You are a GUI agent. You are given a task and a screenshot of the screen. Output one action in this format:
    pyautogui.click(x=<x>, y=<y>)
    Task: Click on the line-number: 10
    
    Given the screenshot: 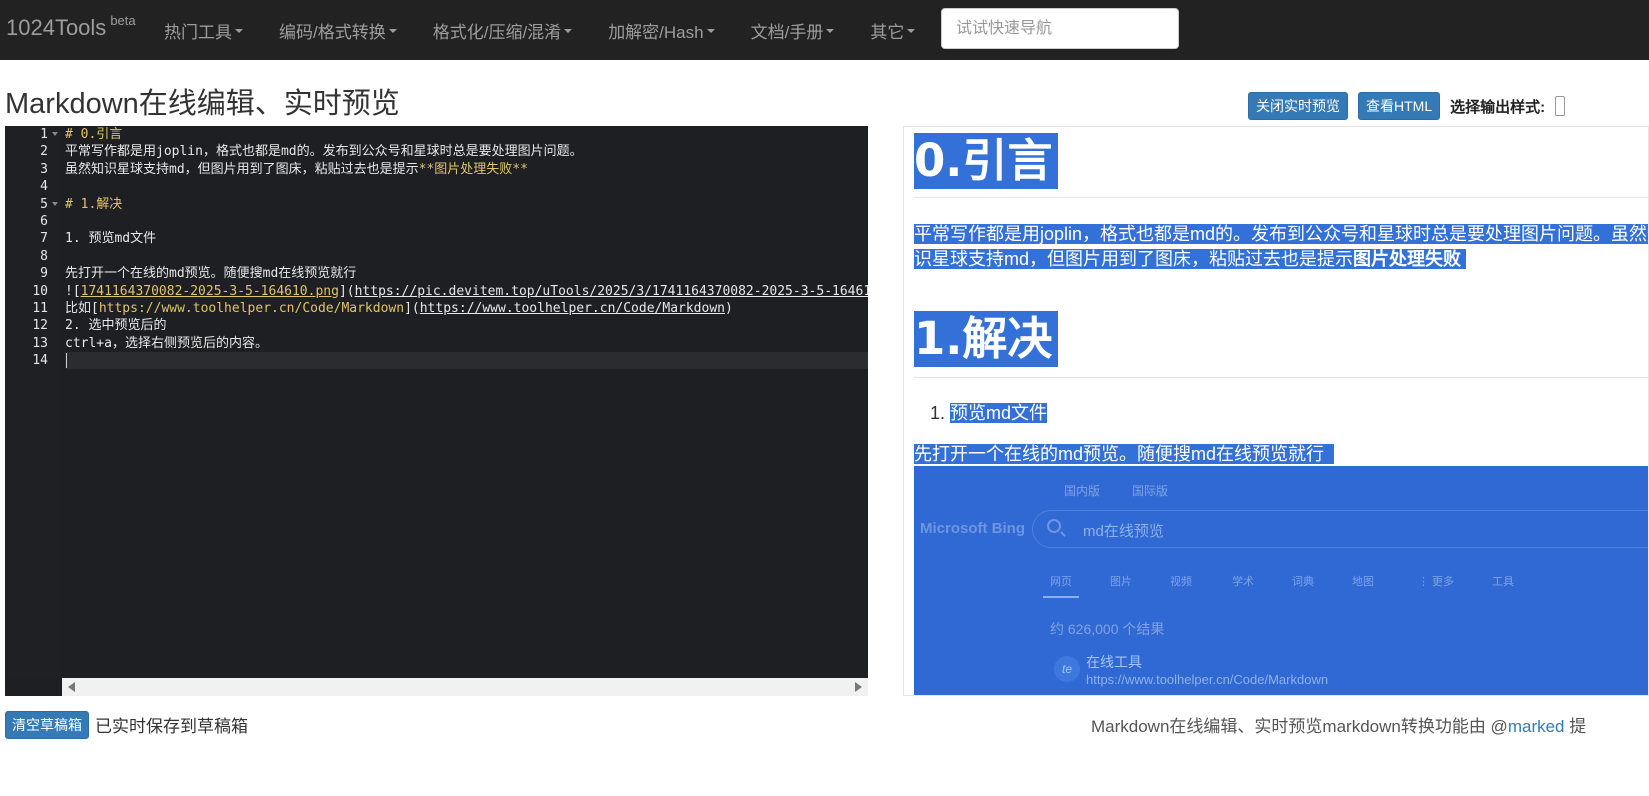 What is the action you would take?
    pyautogui.click(x=40, y=291)
    